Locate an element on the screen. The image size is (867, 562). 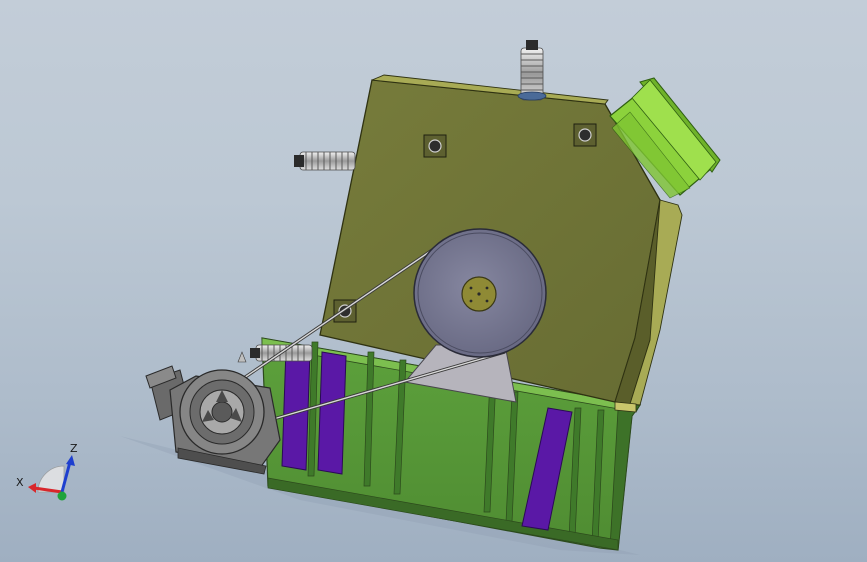
axis-triad: X Z is located at coordinates (47, 471).